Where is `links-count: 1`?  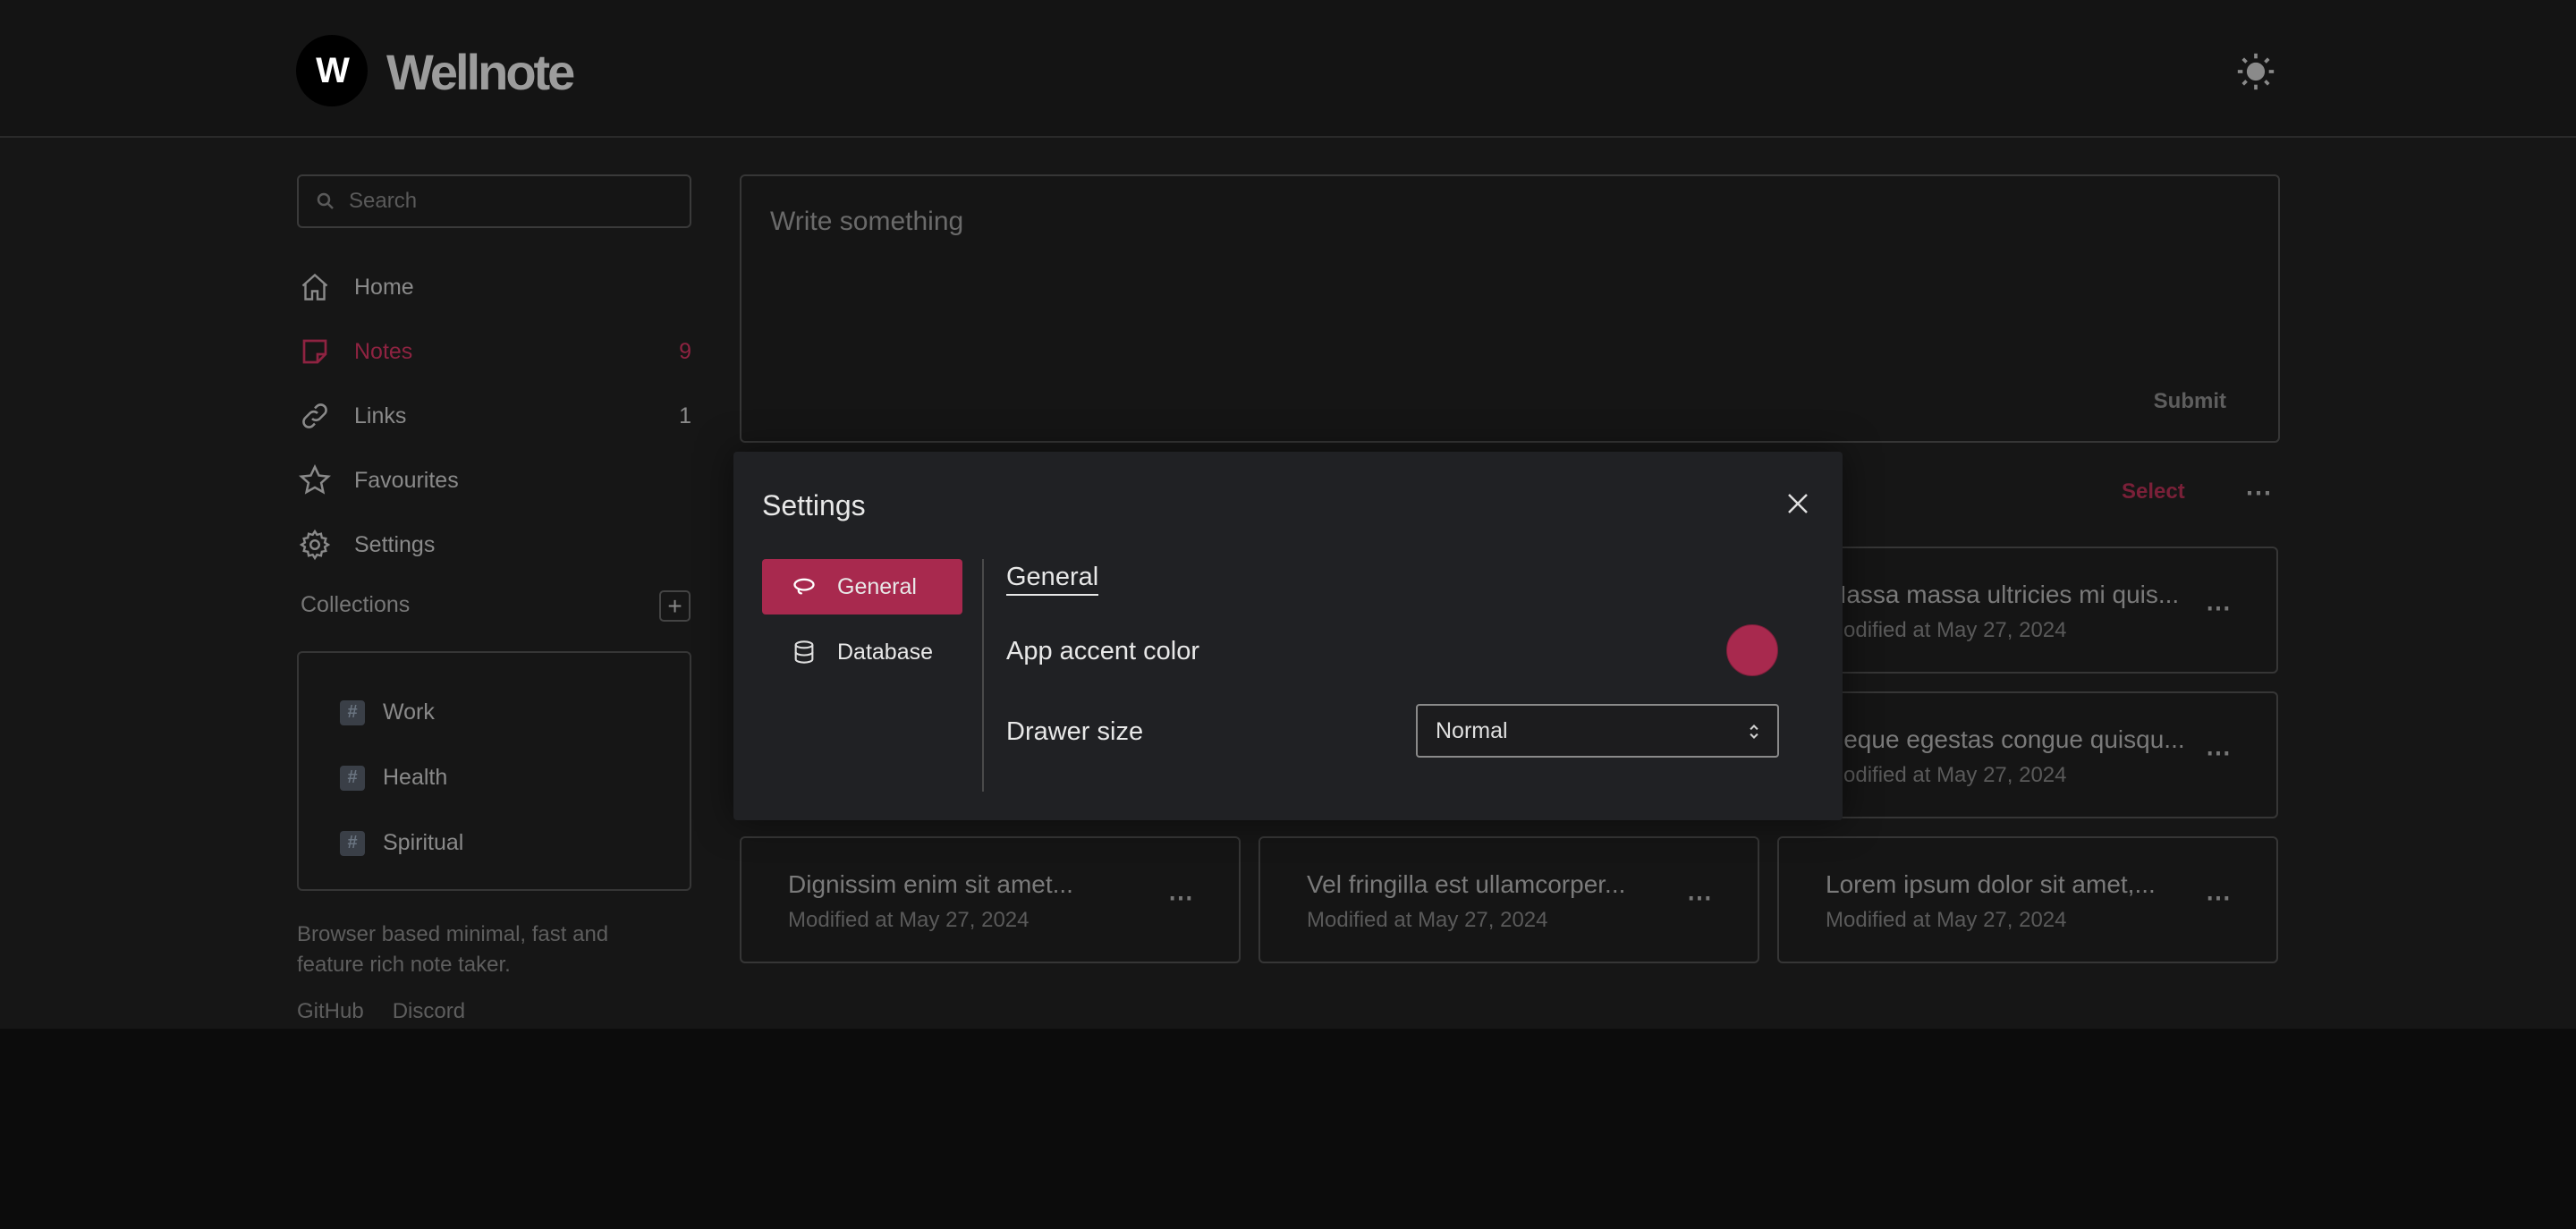 links-count: 1 is located at coordinates (685, 415).